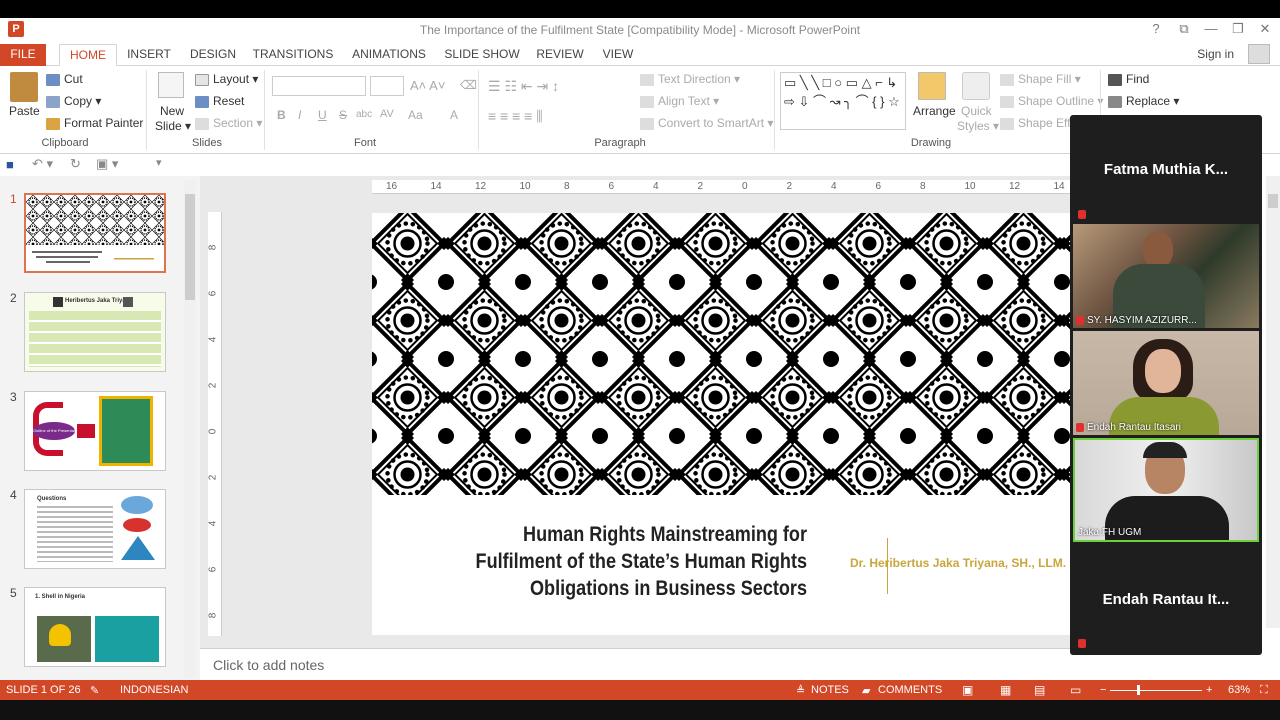 The width and height of the screenshot is (1280, 720). Describe the element at coordinates (190, 429) in the screenshot. I see `thumbnail-scrollbar` at that location.